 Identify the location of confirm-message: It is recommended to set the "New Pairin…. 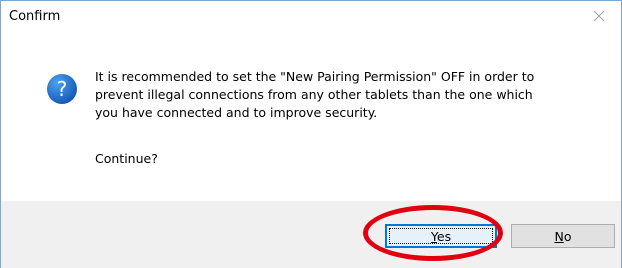
(315, 94).